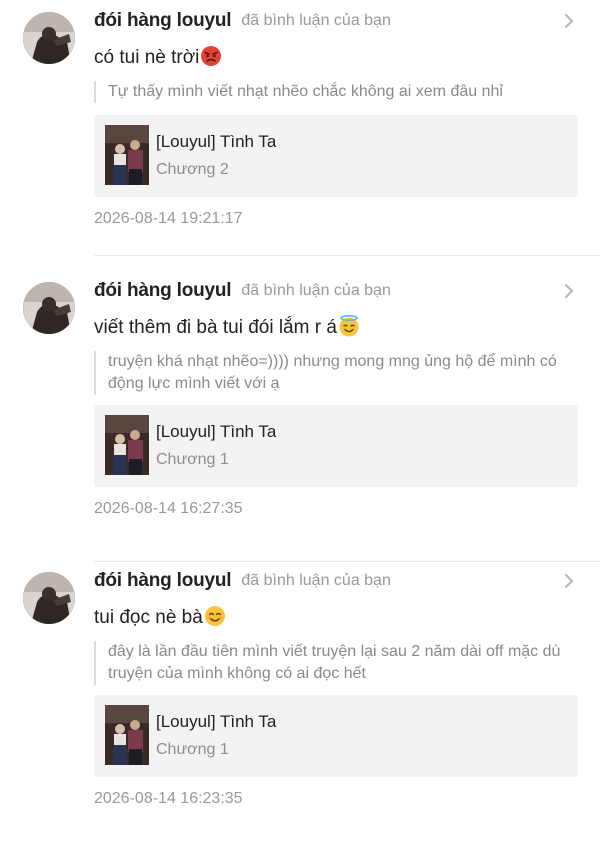 Image resolution: width=600 pixels, height=850 pixels. I want to click on divider, so click(347, 255).